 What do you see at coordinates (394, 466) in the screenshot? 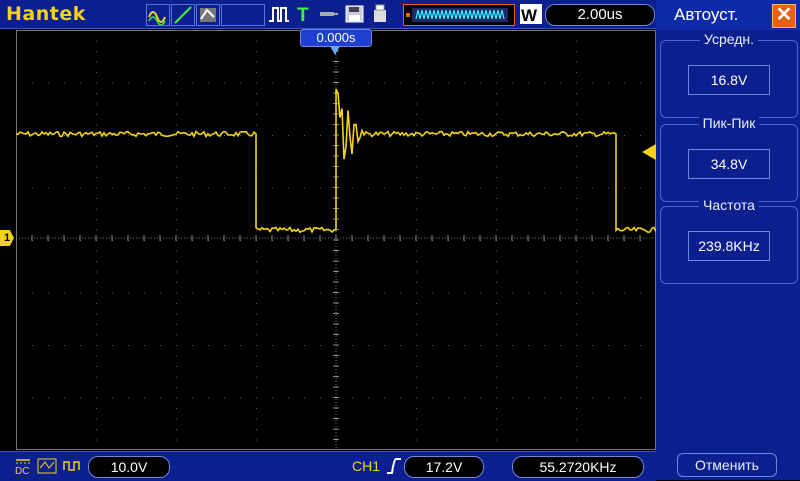
I see `rising-edge-icon` at bounding box center [394, 466].